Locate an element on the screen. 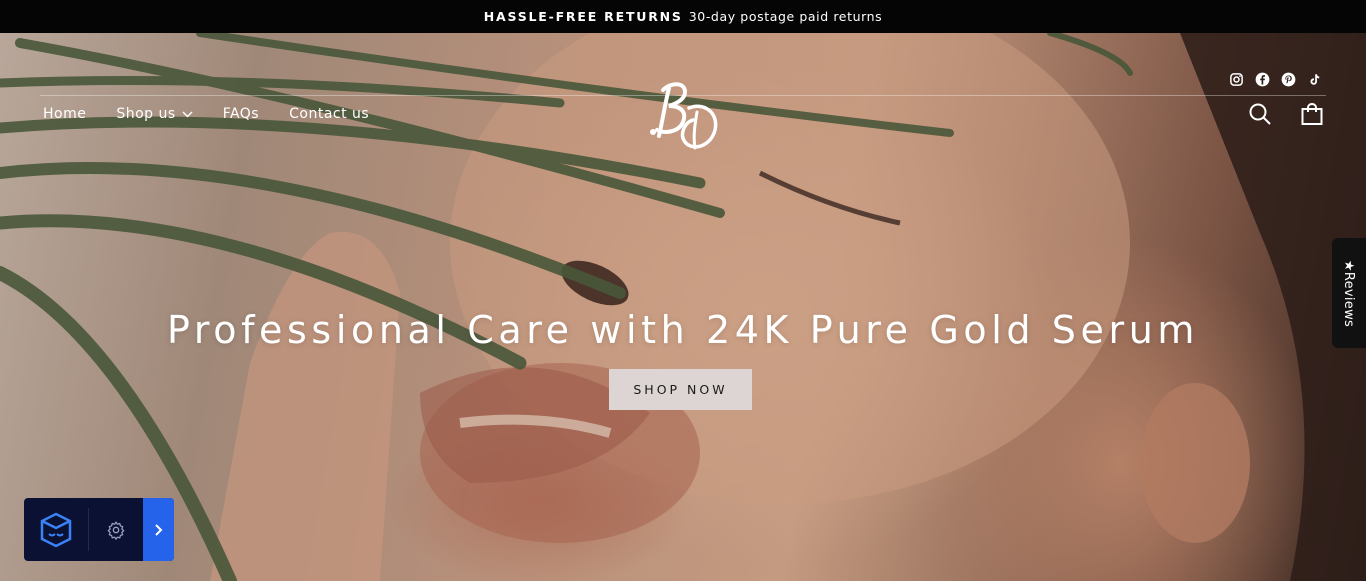 The width and height of the screenshot is (1366, 581). accessibility-widget is located at coordinates (99, 529).